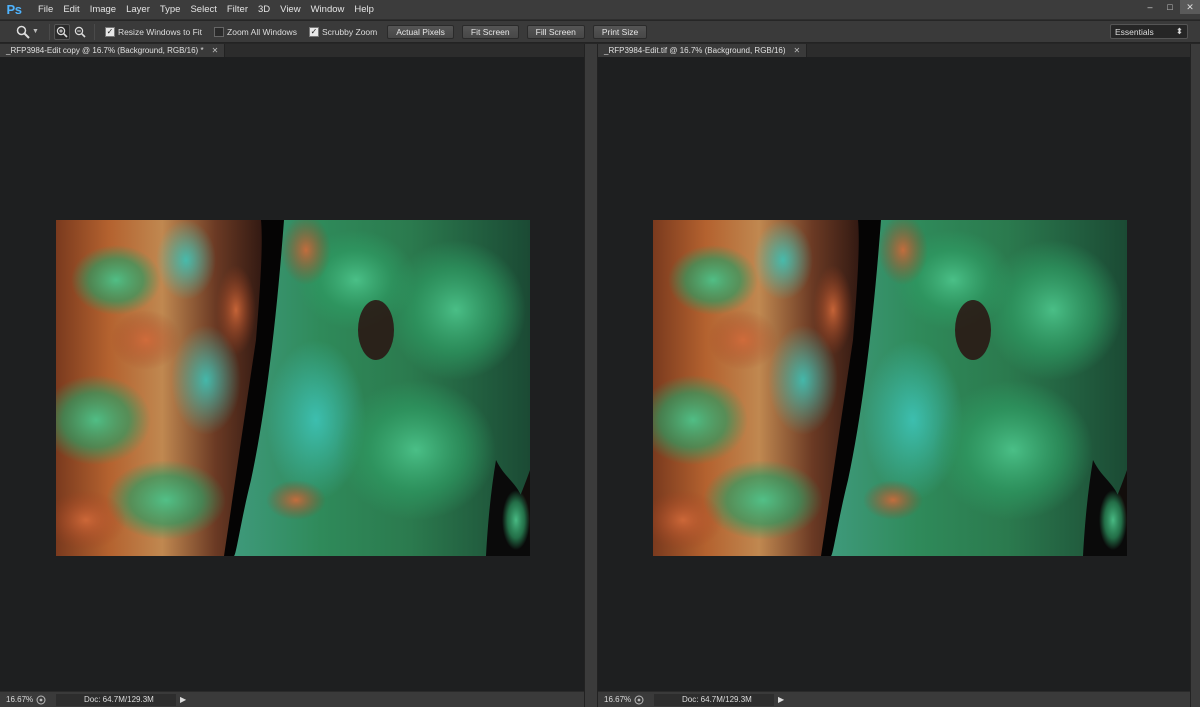 The image size is (1200, 707). Describe the element at coordinates (264, 9) in the screenshot. I see `menu-3d: 3D` at that location.